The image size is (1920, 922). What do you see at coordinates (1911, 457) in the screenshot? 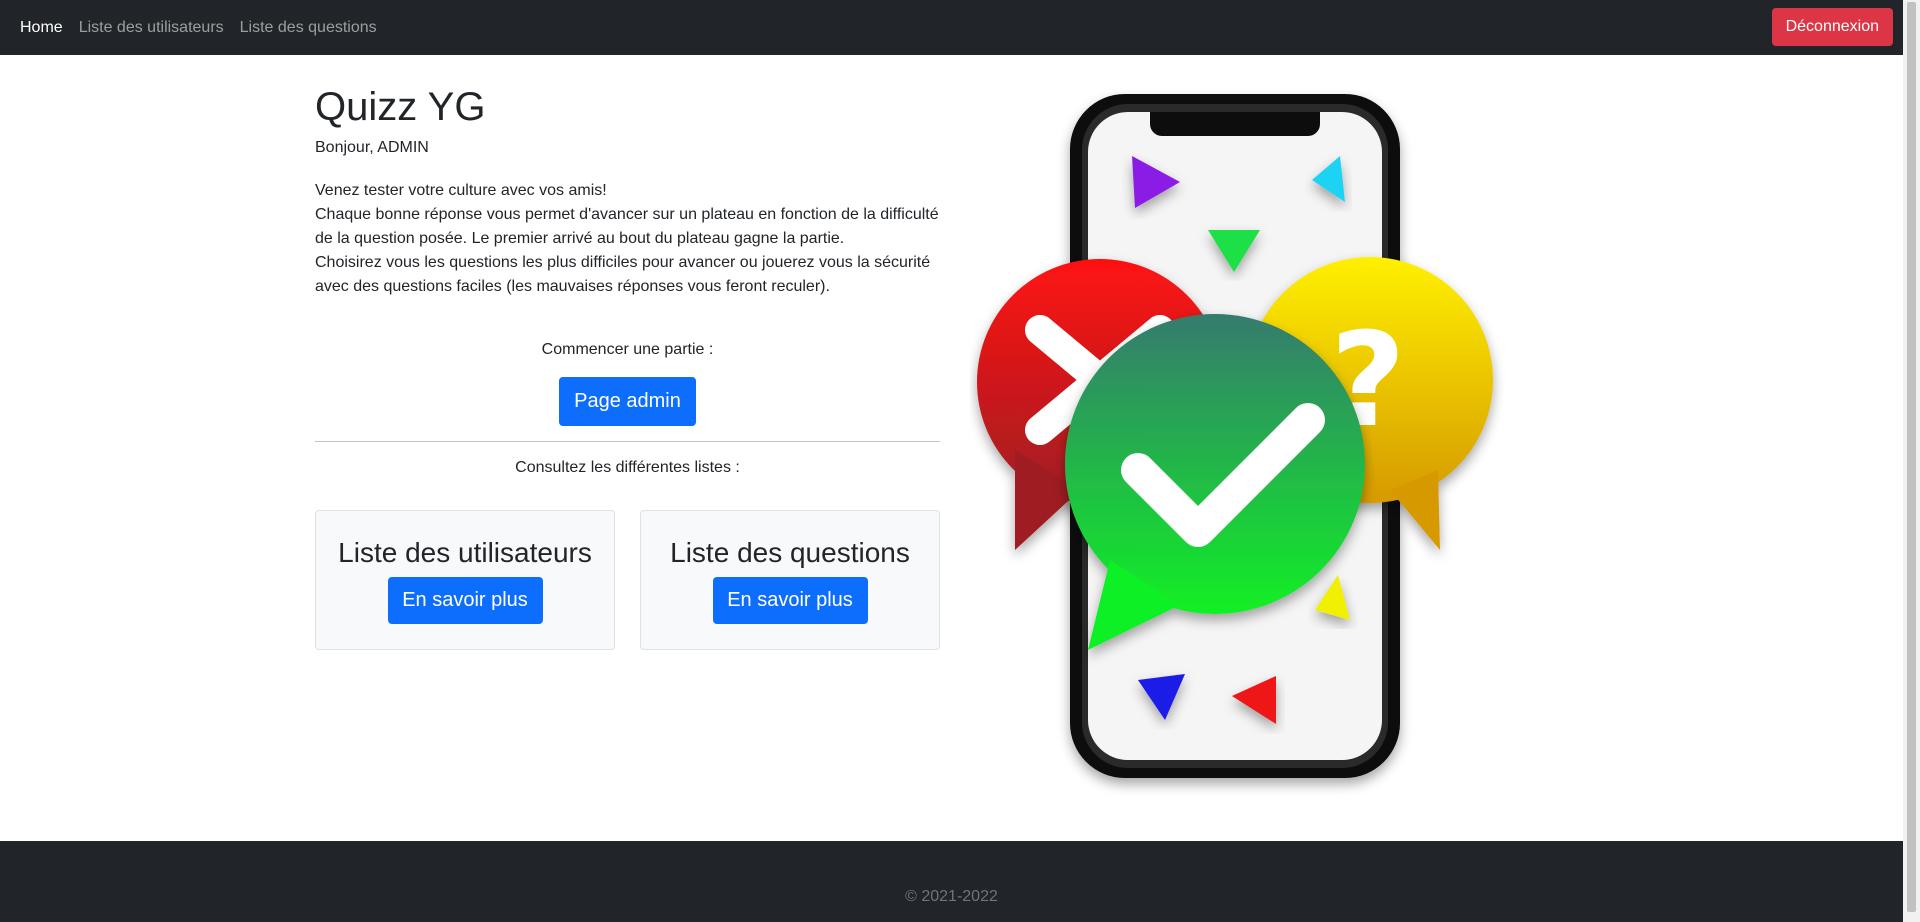
I see `scrollbar-thumb` at bounding box center [1911, 457].